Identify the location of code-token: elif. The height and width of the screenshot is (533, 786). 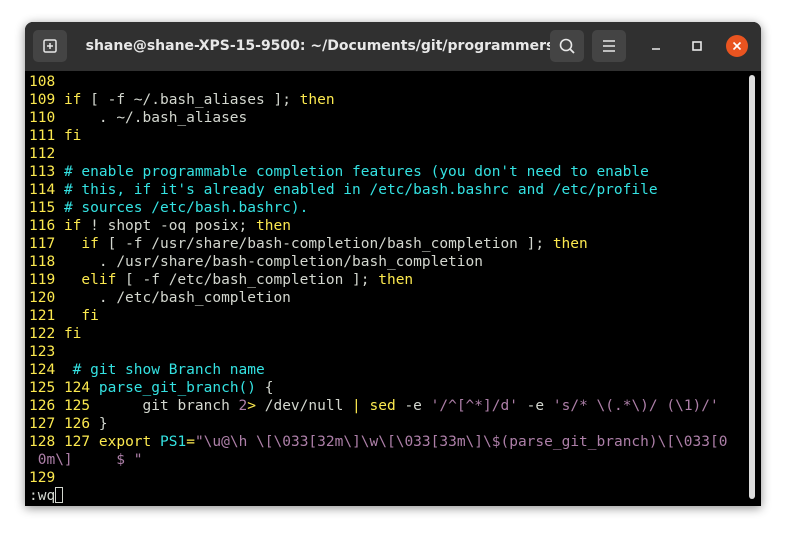
(99, 280).